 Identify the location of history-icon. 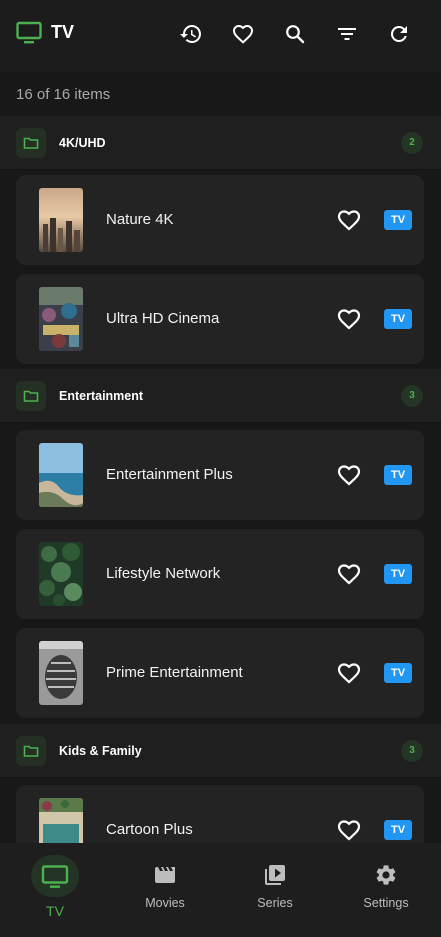
(190, 34).